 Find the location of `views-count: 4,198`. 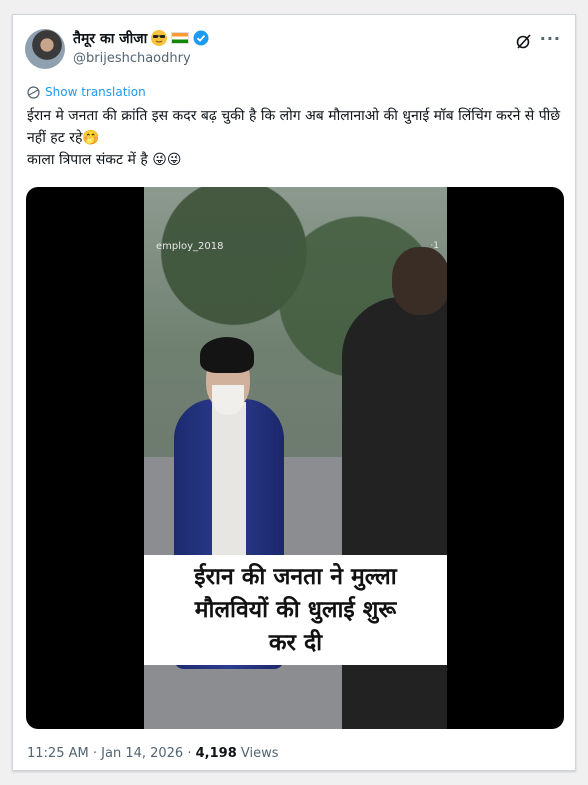

views-count: 4,198 is located at coordinates (216, 753).